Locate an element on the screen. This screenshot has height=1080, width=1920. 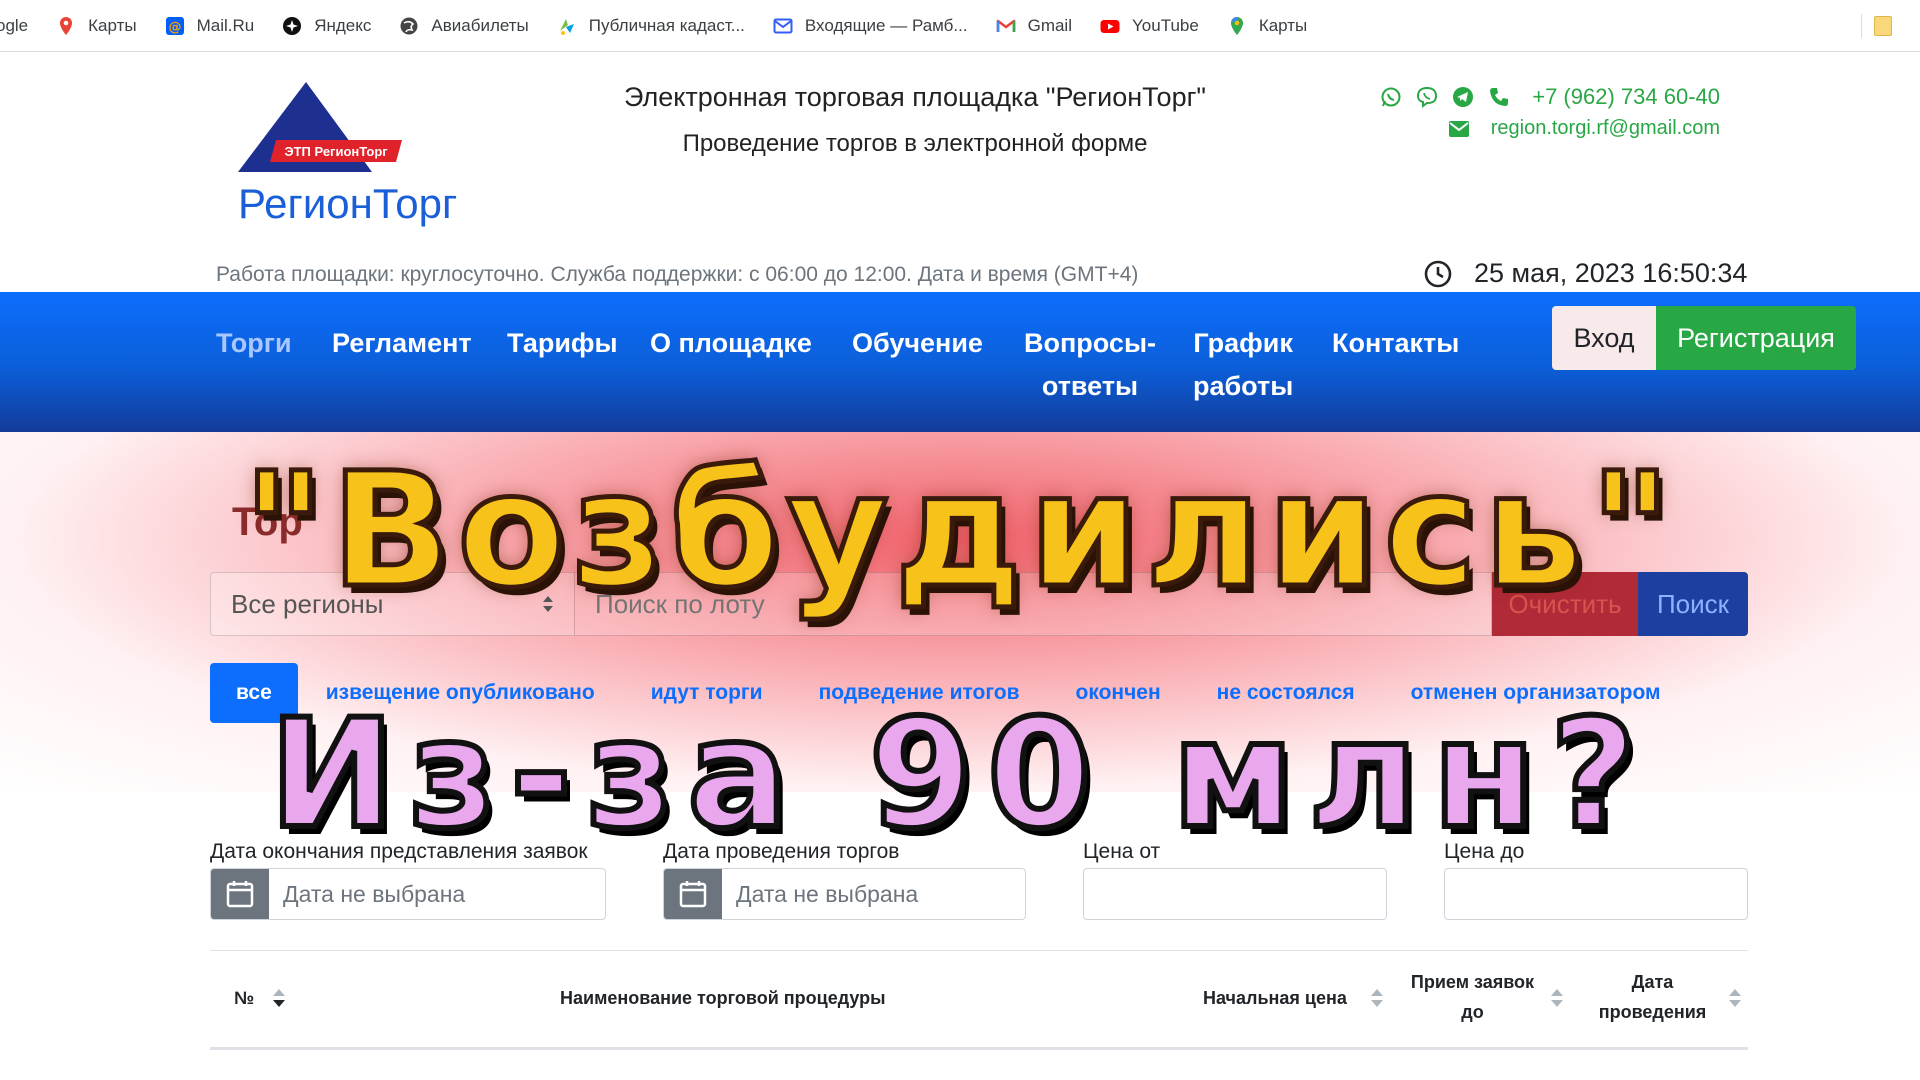
bookmarks-separator is located at coordinates (1861, 26).